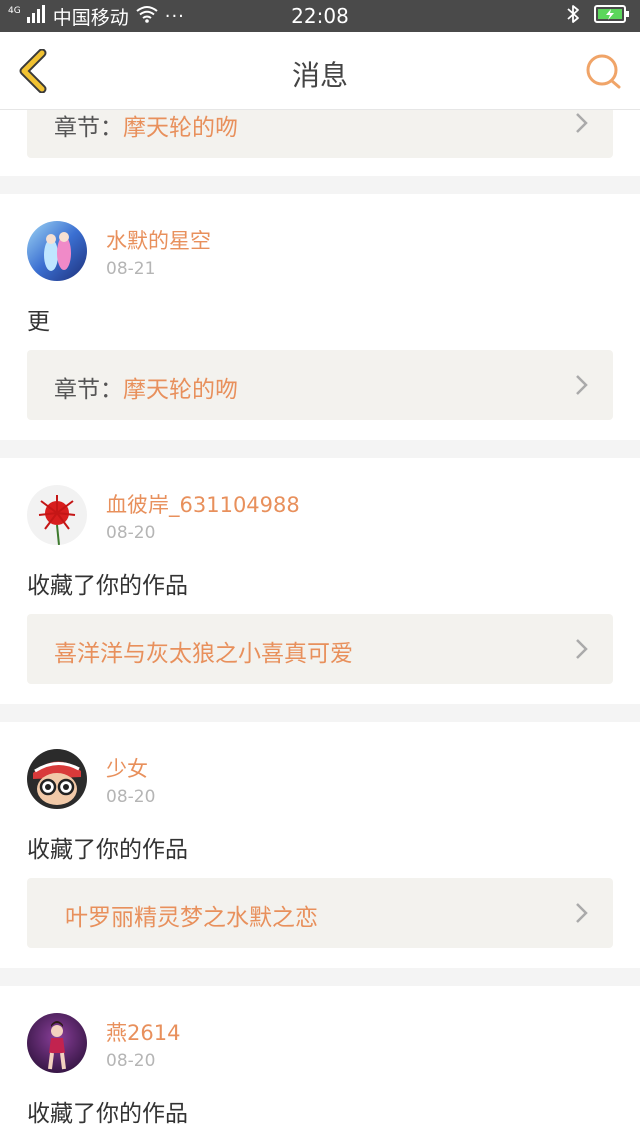 Image resolution: width=640 pixels, height=1138 pixels. Describe the element at coordinates (319, 75) in the screenshot. I see `page-title: 消息` at that location.